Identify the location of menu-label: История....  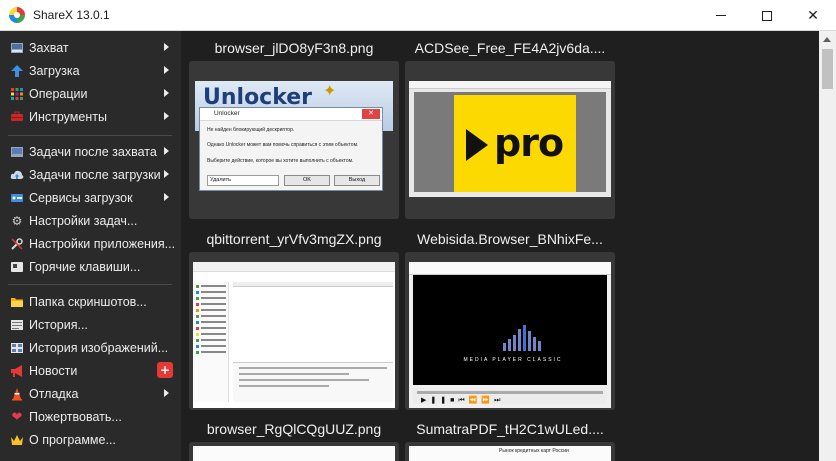
(58, 324).